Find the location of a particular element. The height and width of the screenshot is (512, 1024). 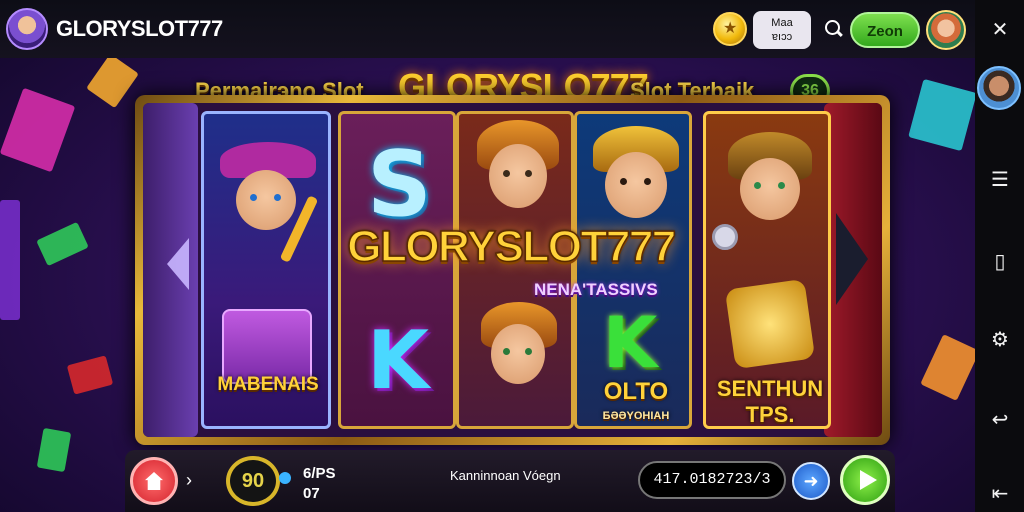

golden-trophy-icon is located at coordinates (770, 324).